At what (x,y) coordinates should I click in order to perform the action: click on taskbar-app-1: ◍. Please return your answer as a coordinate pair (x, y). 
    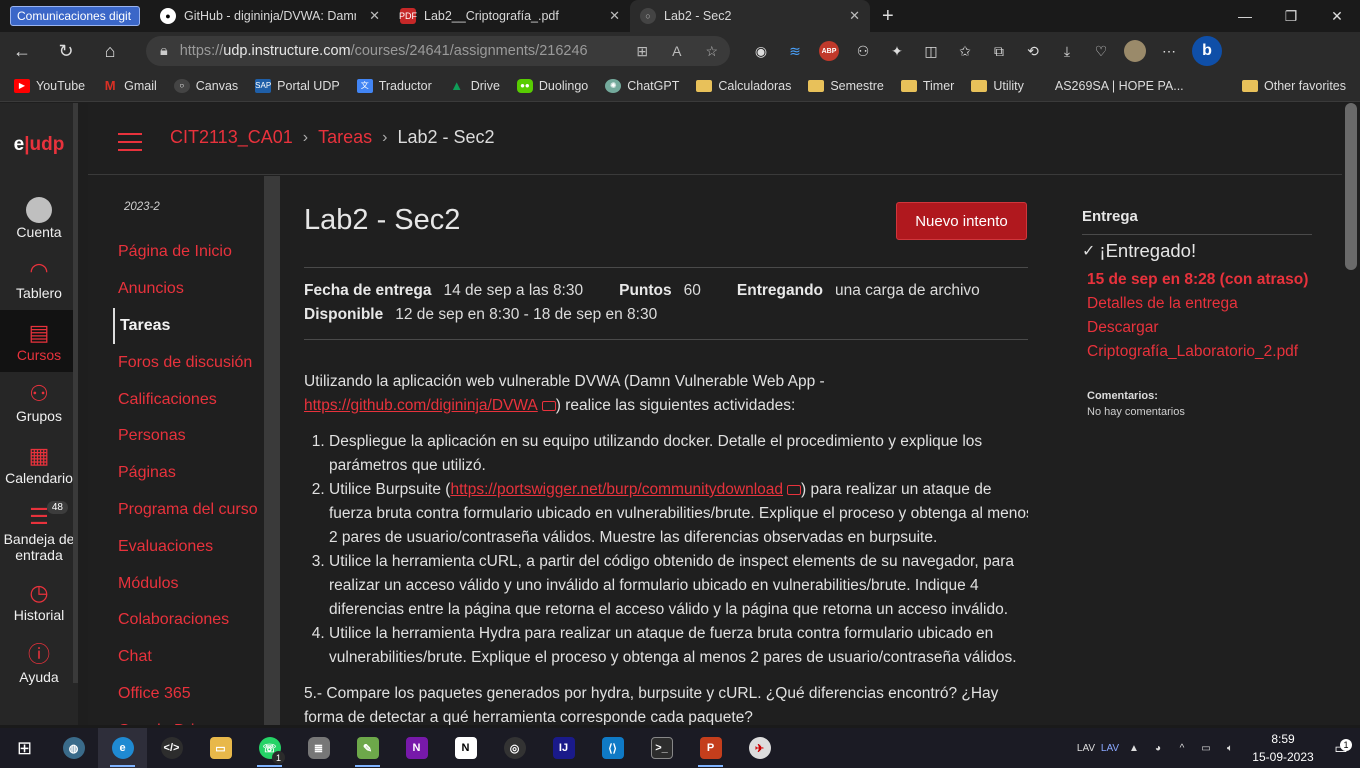
    Looking at the image, I should click on (73, 748).